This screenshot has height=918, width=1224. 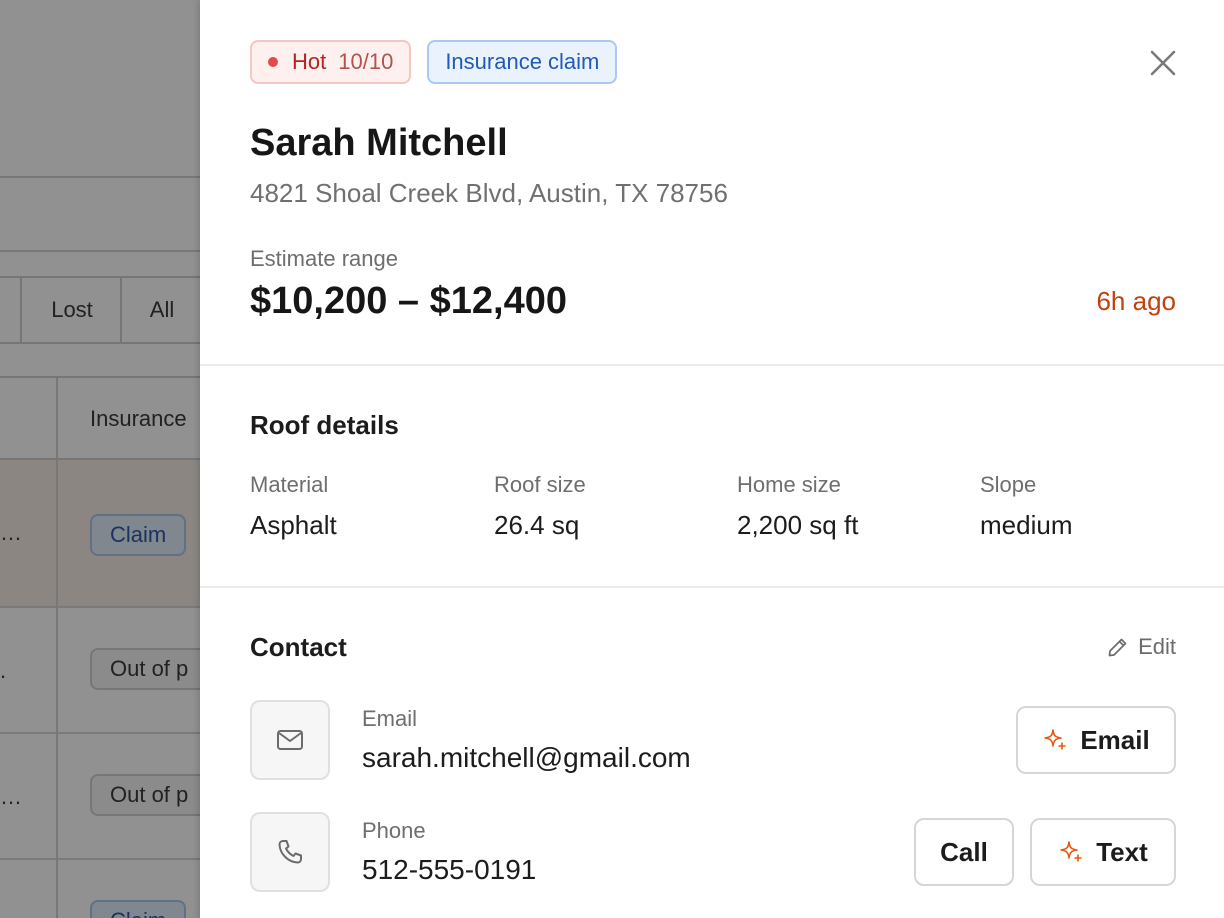 I want to click on ai-email-button: Email, so click(x=1096, y=740).